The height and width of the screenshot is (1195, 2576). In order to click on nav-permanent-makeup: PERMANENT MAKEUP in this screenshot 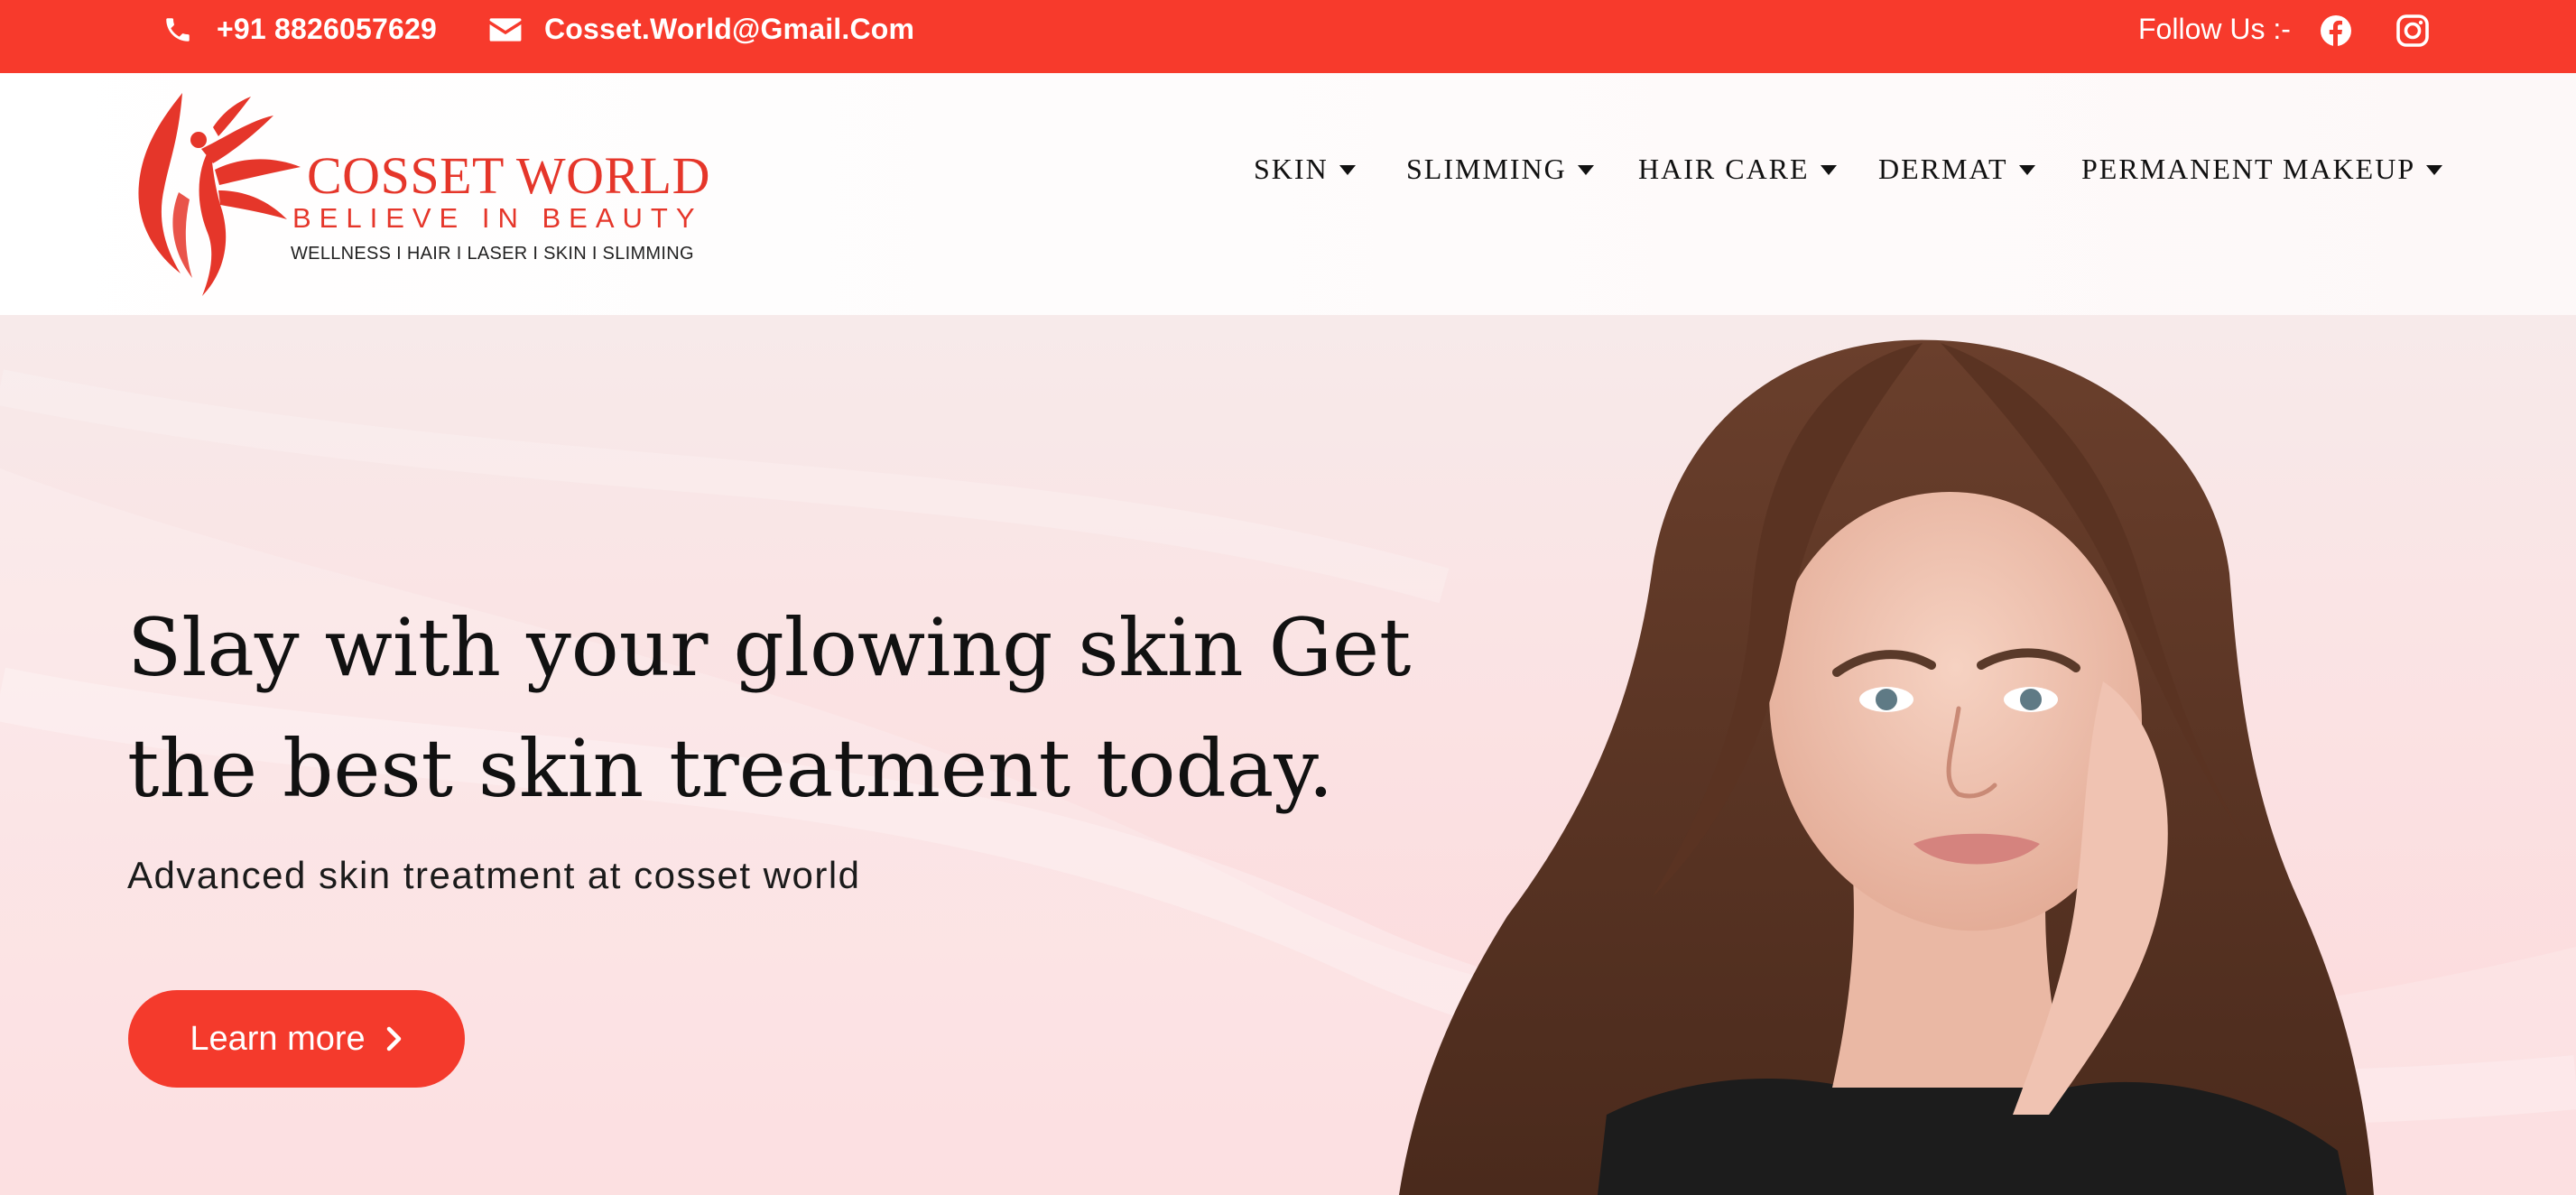, I will do `click(2262, 169)`.